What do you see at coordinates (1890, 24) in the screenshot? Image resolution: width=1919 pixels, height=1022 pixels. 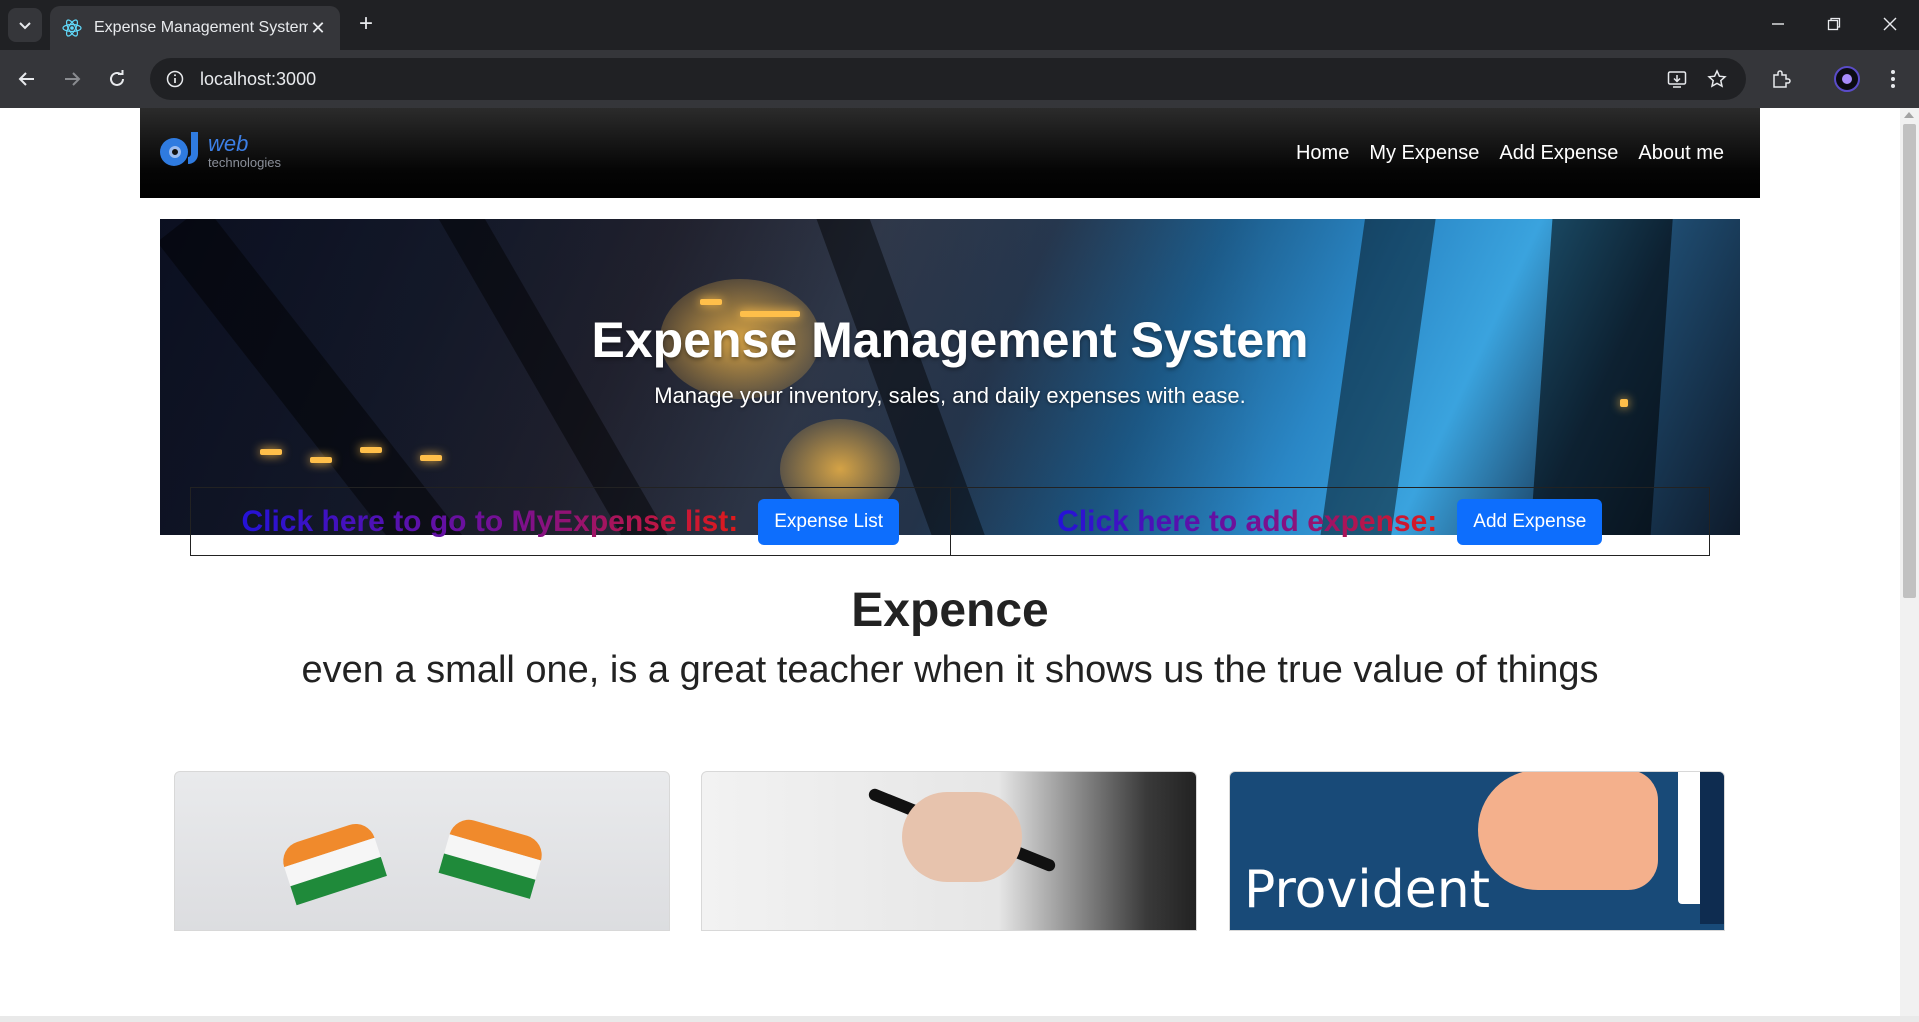 I see `window-close-icon` at bounding box center [1890, 24].